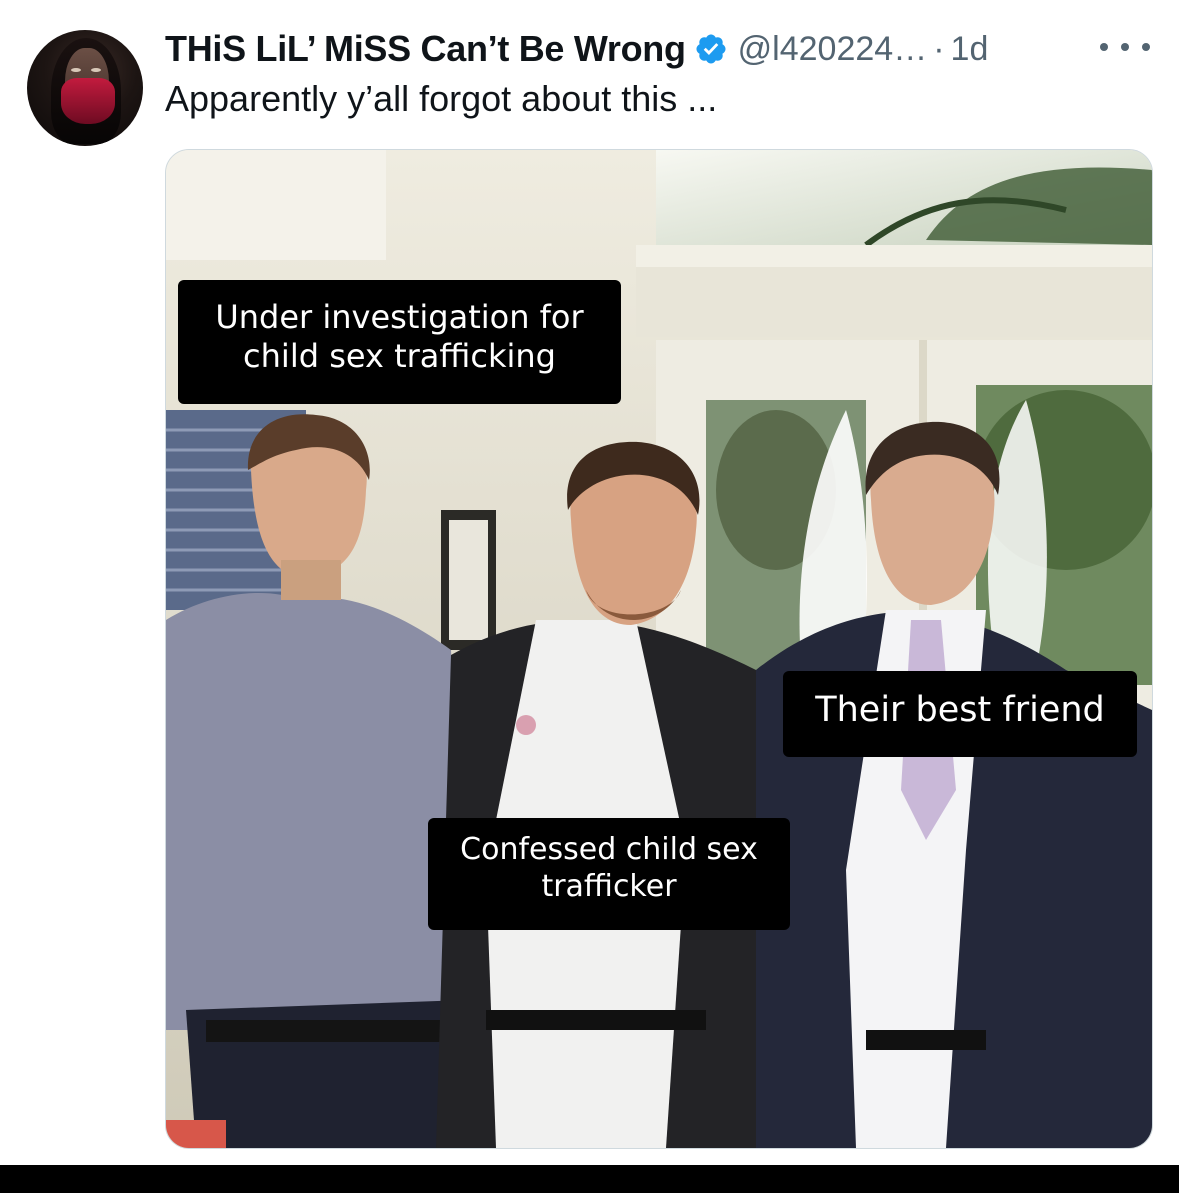  I want to click on avatar-mask, so click(88, 101).